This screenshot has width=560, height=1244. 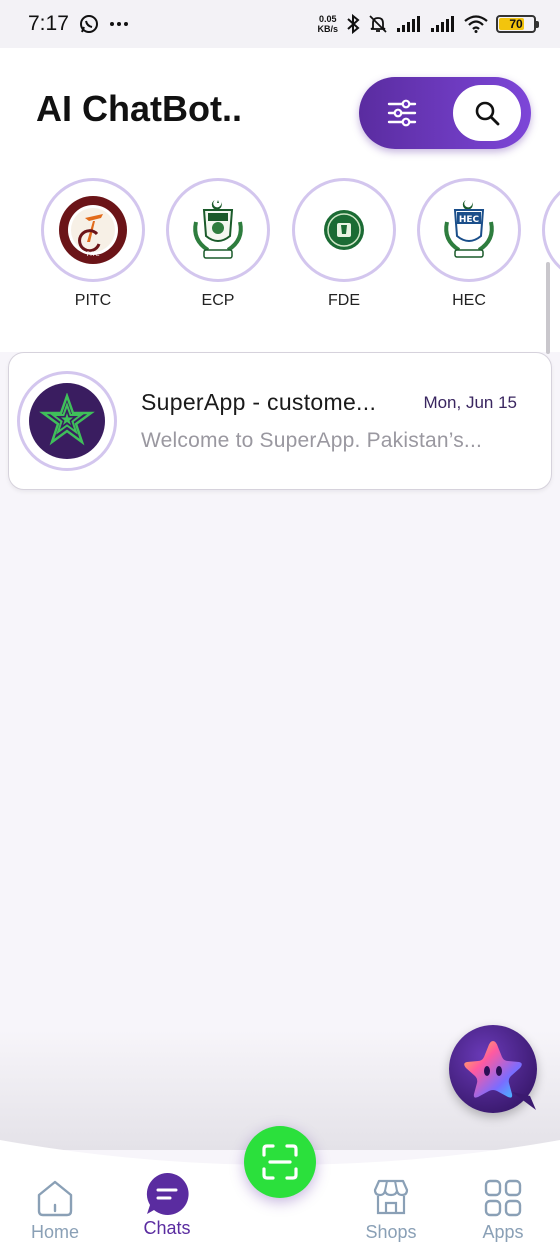 What do you see at coordinates (353, 24) in the screenshot?
I see `bluetooth-icon` at bounding box center [353, 24].